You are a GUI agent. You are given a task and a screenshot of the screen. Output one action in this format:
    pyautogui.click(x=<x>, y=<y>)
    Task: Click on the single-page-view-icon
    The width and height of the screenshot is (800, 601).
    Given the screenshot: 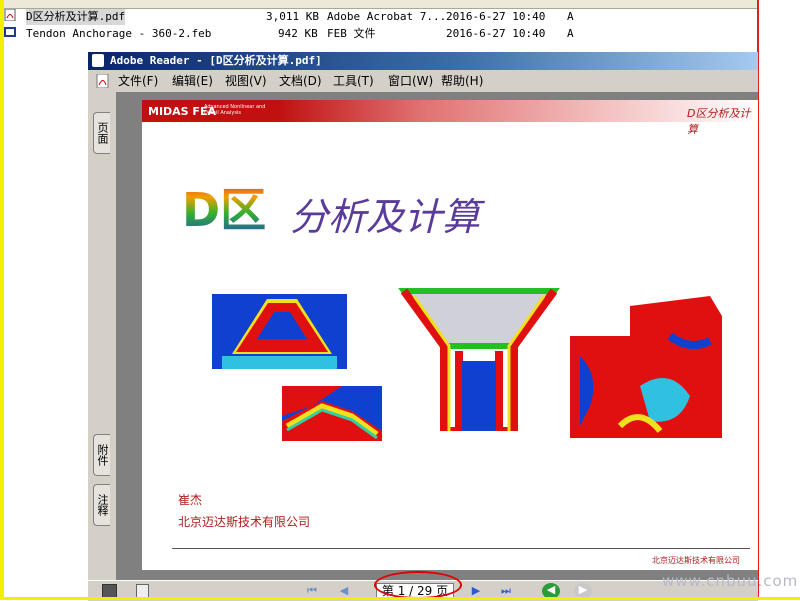 What is the action you would take?
    pyautogui.click(x=109, y=591)
    